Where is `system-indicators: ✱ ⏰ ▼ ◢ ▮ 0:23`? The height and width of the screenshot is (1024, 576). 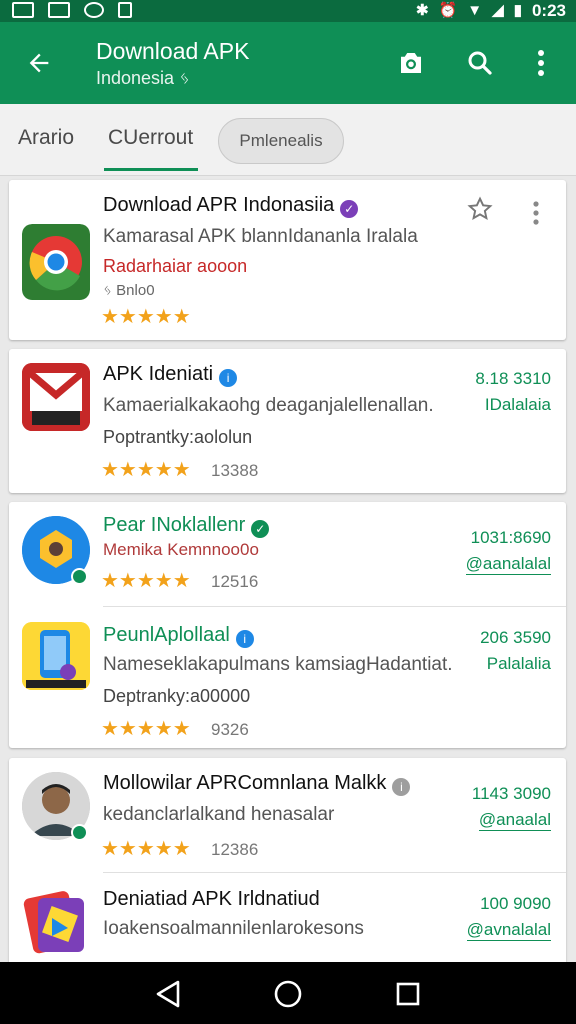
system-indicators: ✱ ⏰ ▼ ◢ ▮ 0:23 is located at coordinates (491, 11).